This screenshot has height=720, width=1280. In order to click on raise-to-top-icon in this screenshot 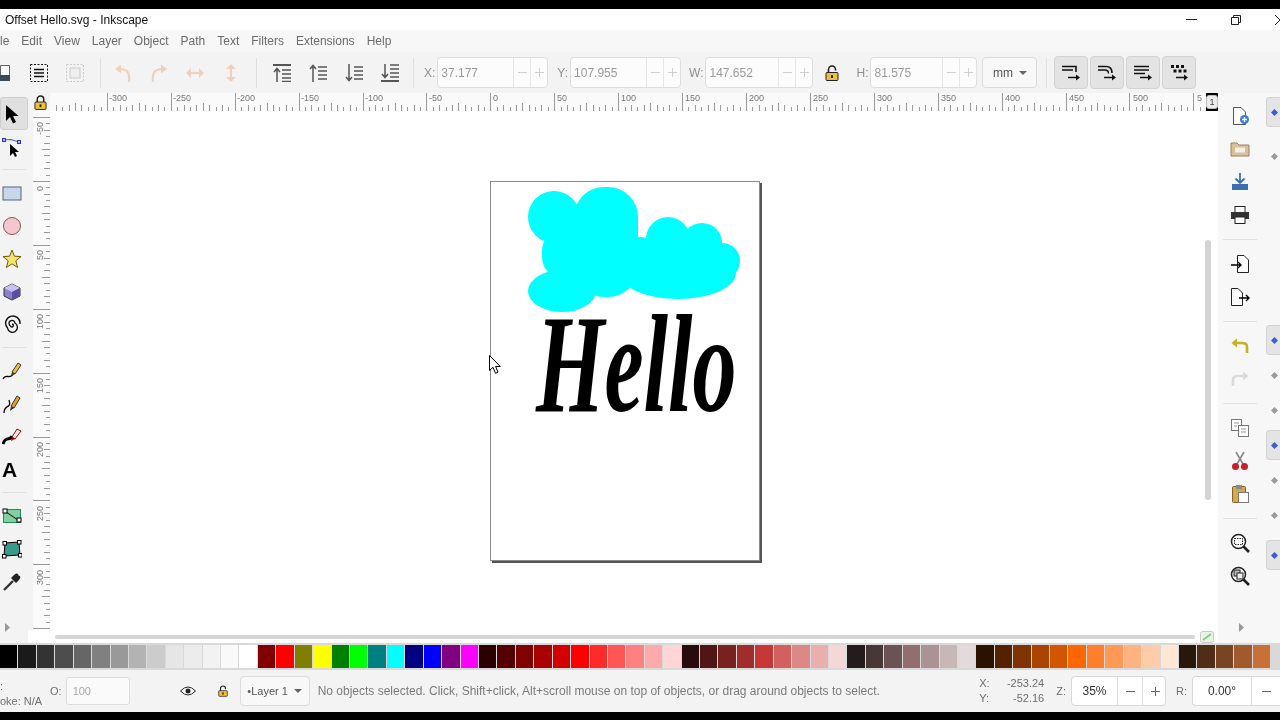, I will do `click(282, 72)`.